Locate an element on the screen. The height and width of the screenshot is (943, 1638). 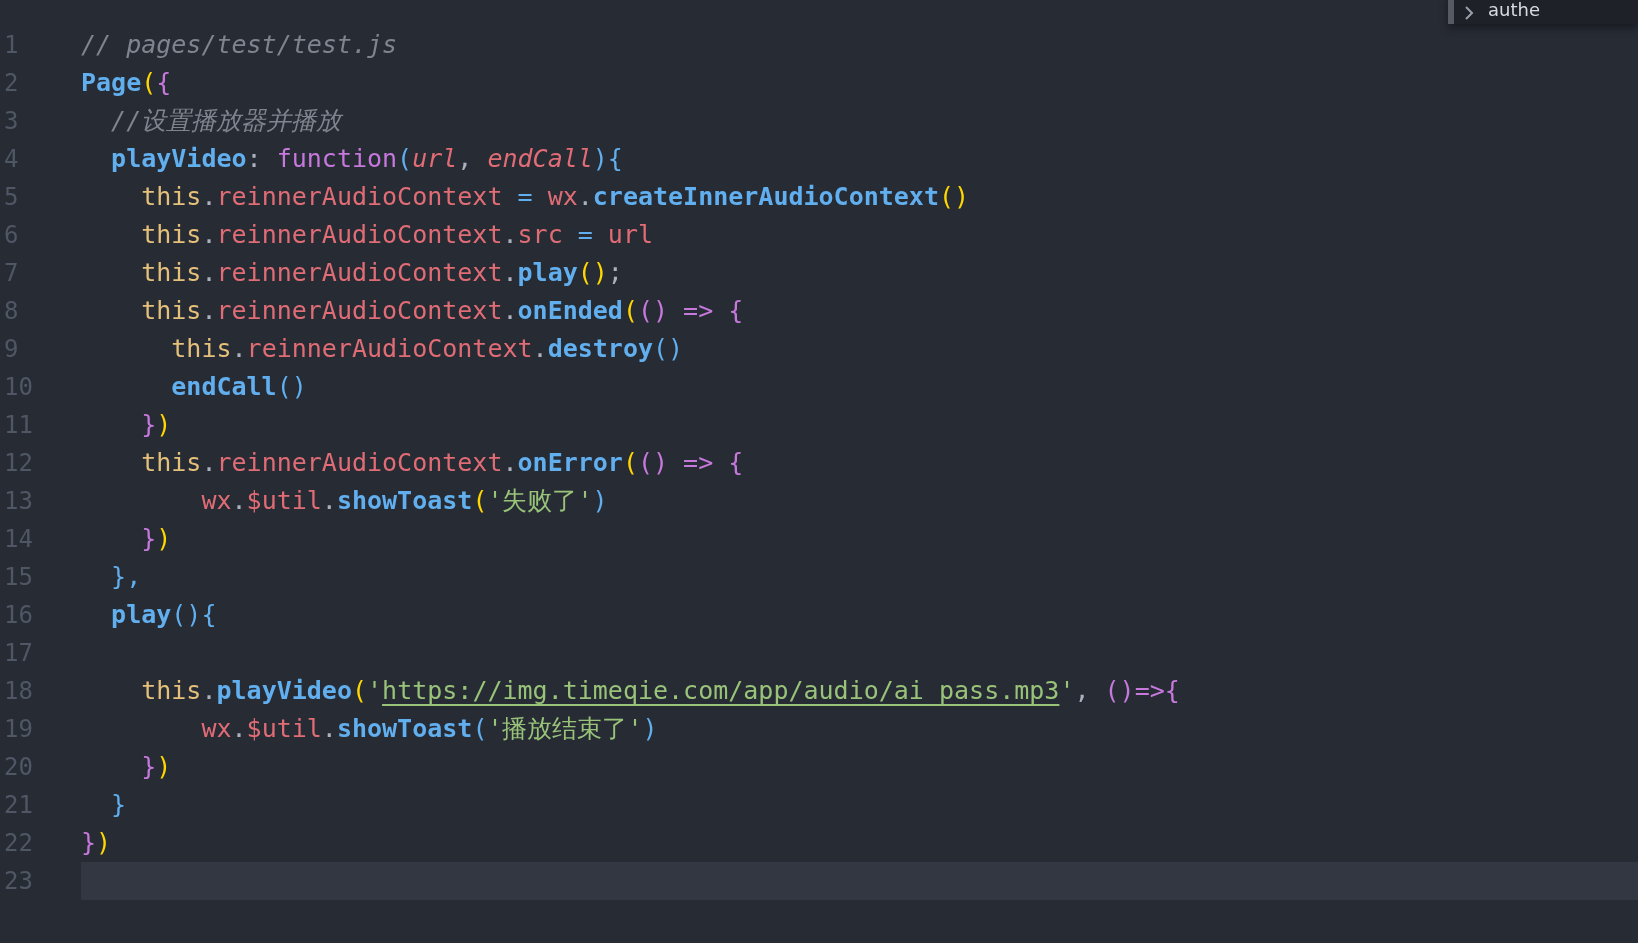
code-line: this.reinnerAudioContext.destroy() is located at coordinates (427, 349).